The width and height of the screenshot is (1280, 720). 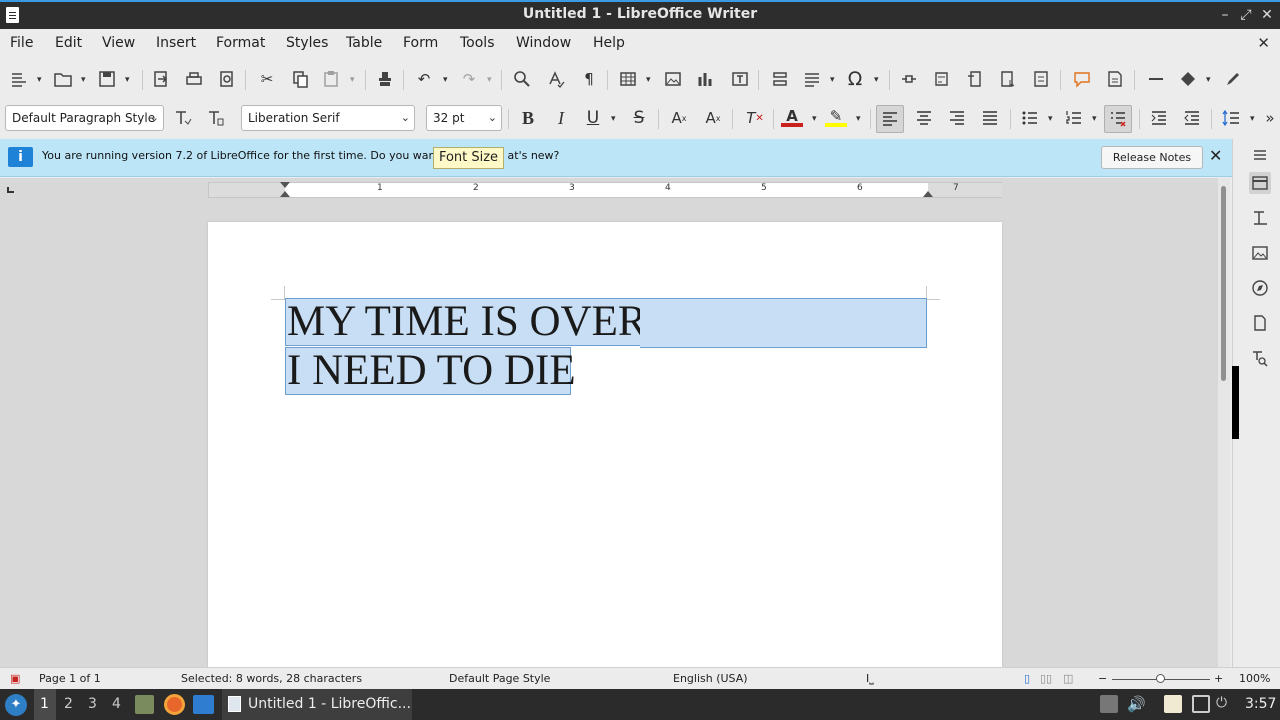 I want to click on insert-line-icon, so click(x=1156, y=79).